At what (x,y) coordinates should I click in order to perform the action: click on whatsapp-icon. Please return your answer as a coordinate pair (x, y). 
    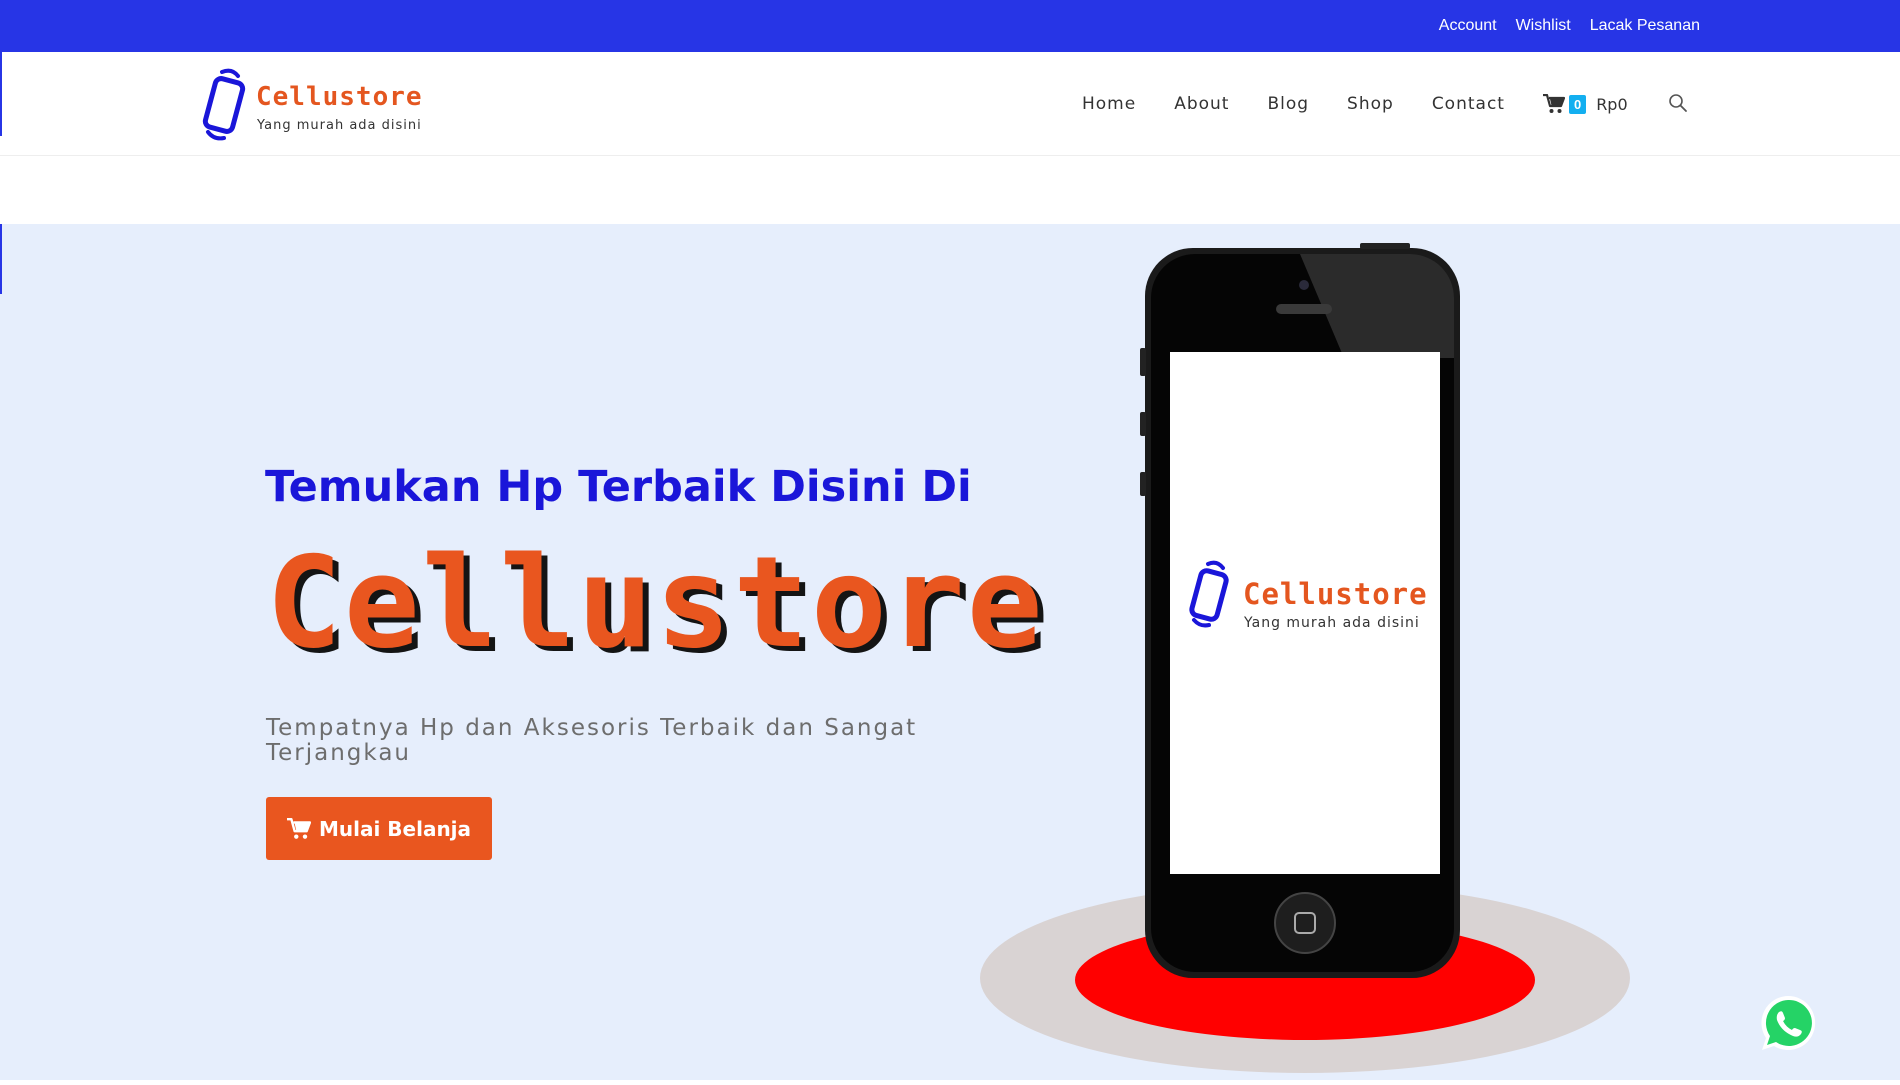
    Looking at the image, I should click on (1788, 1022).